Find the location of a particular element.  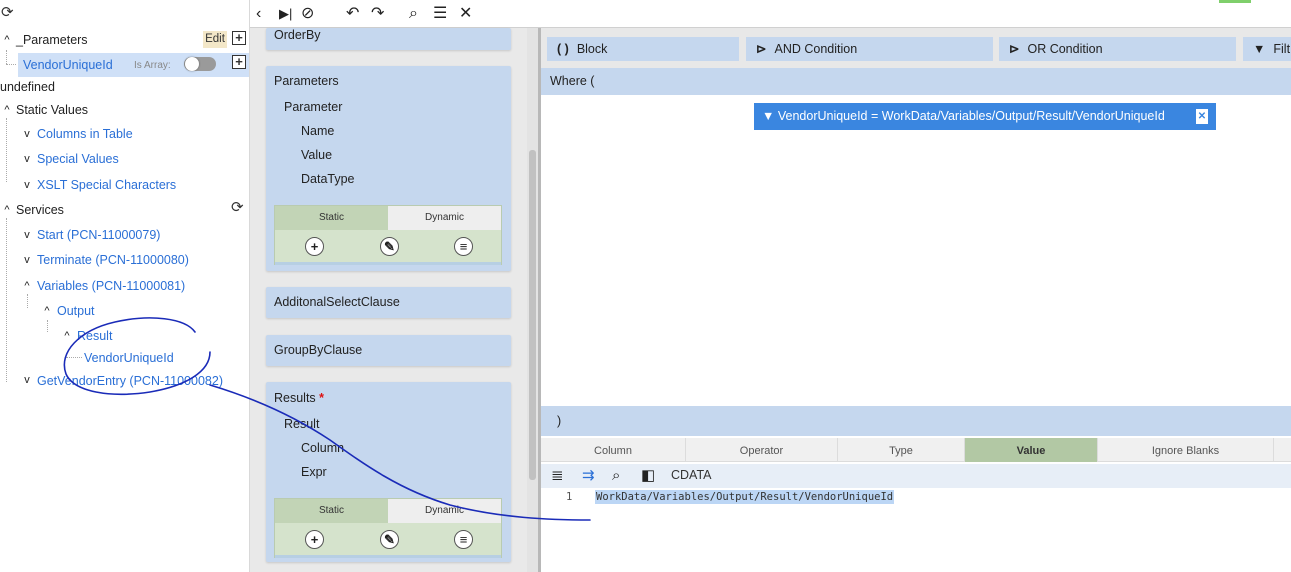

groupby-card: GroupByClause is located at coordinates (388, 350).